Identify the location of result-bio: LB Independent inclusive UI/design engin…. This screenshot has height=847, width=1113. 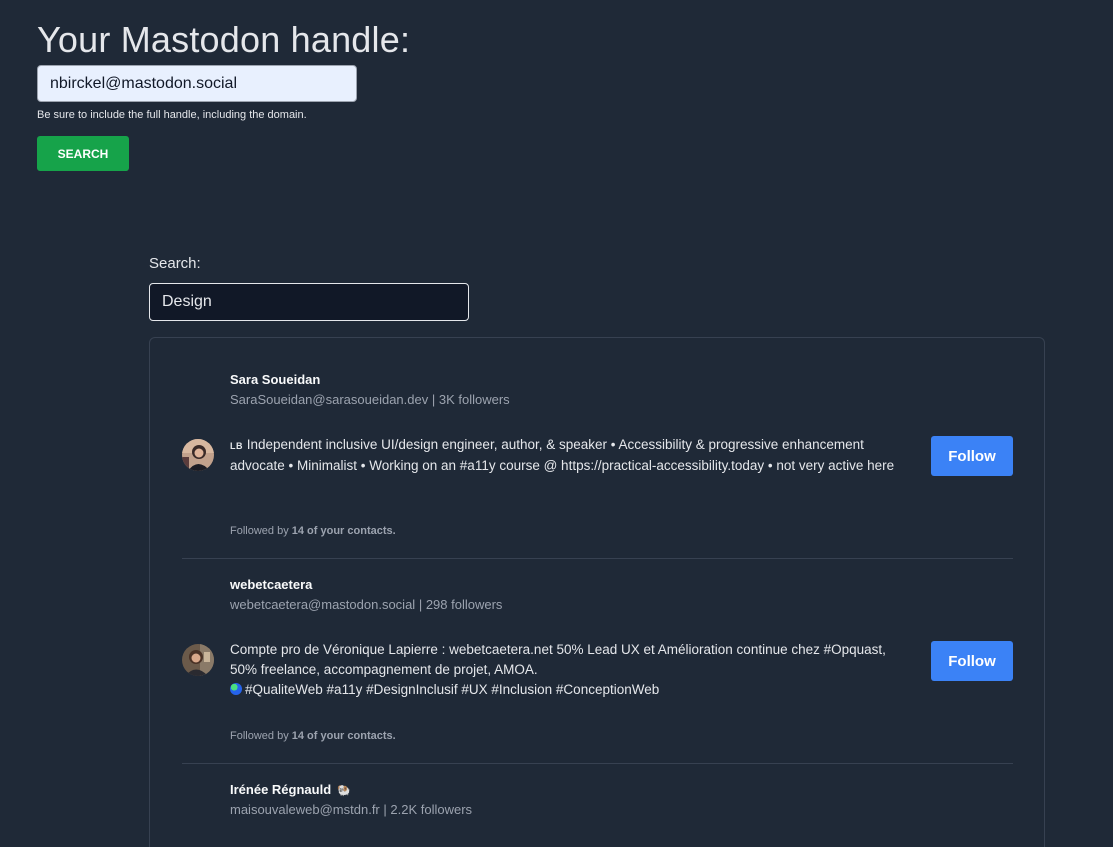
(570, 455).